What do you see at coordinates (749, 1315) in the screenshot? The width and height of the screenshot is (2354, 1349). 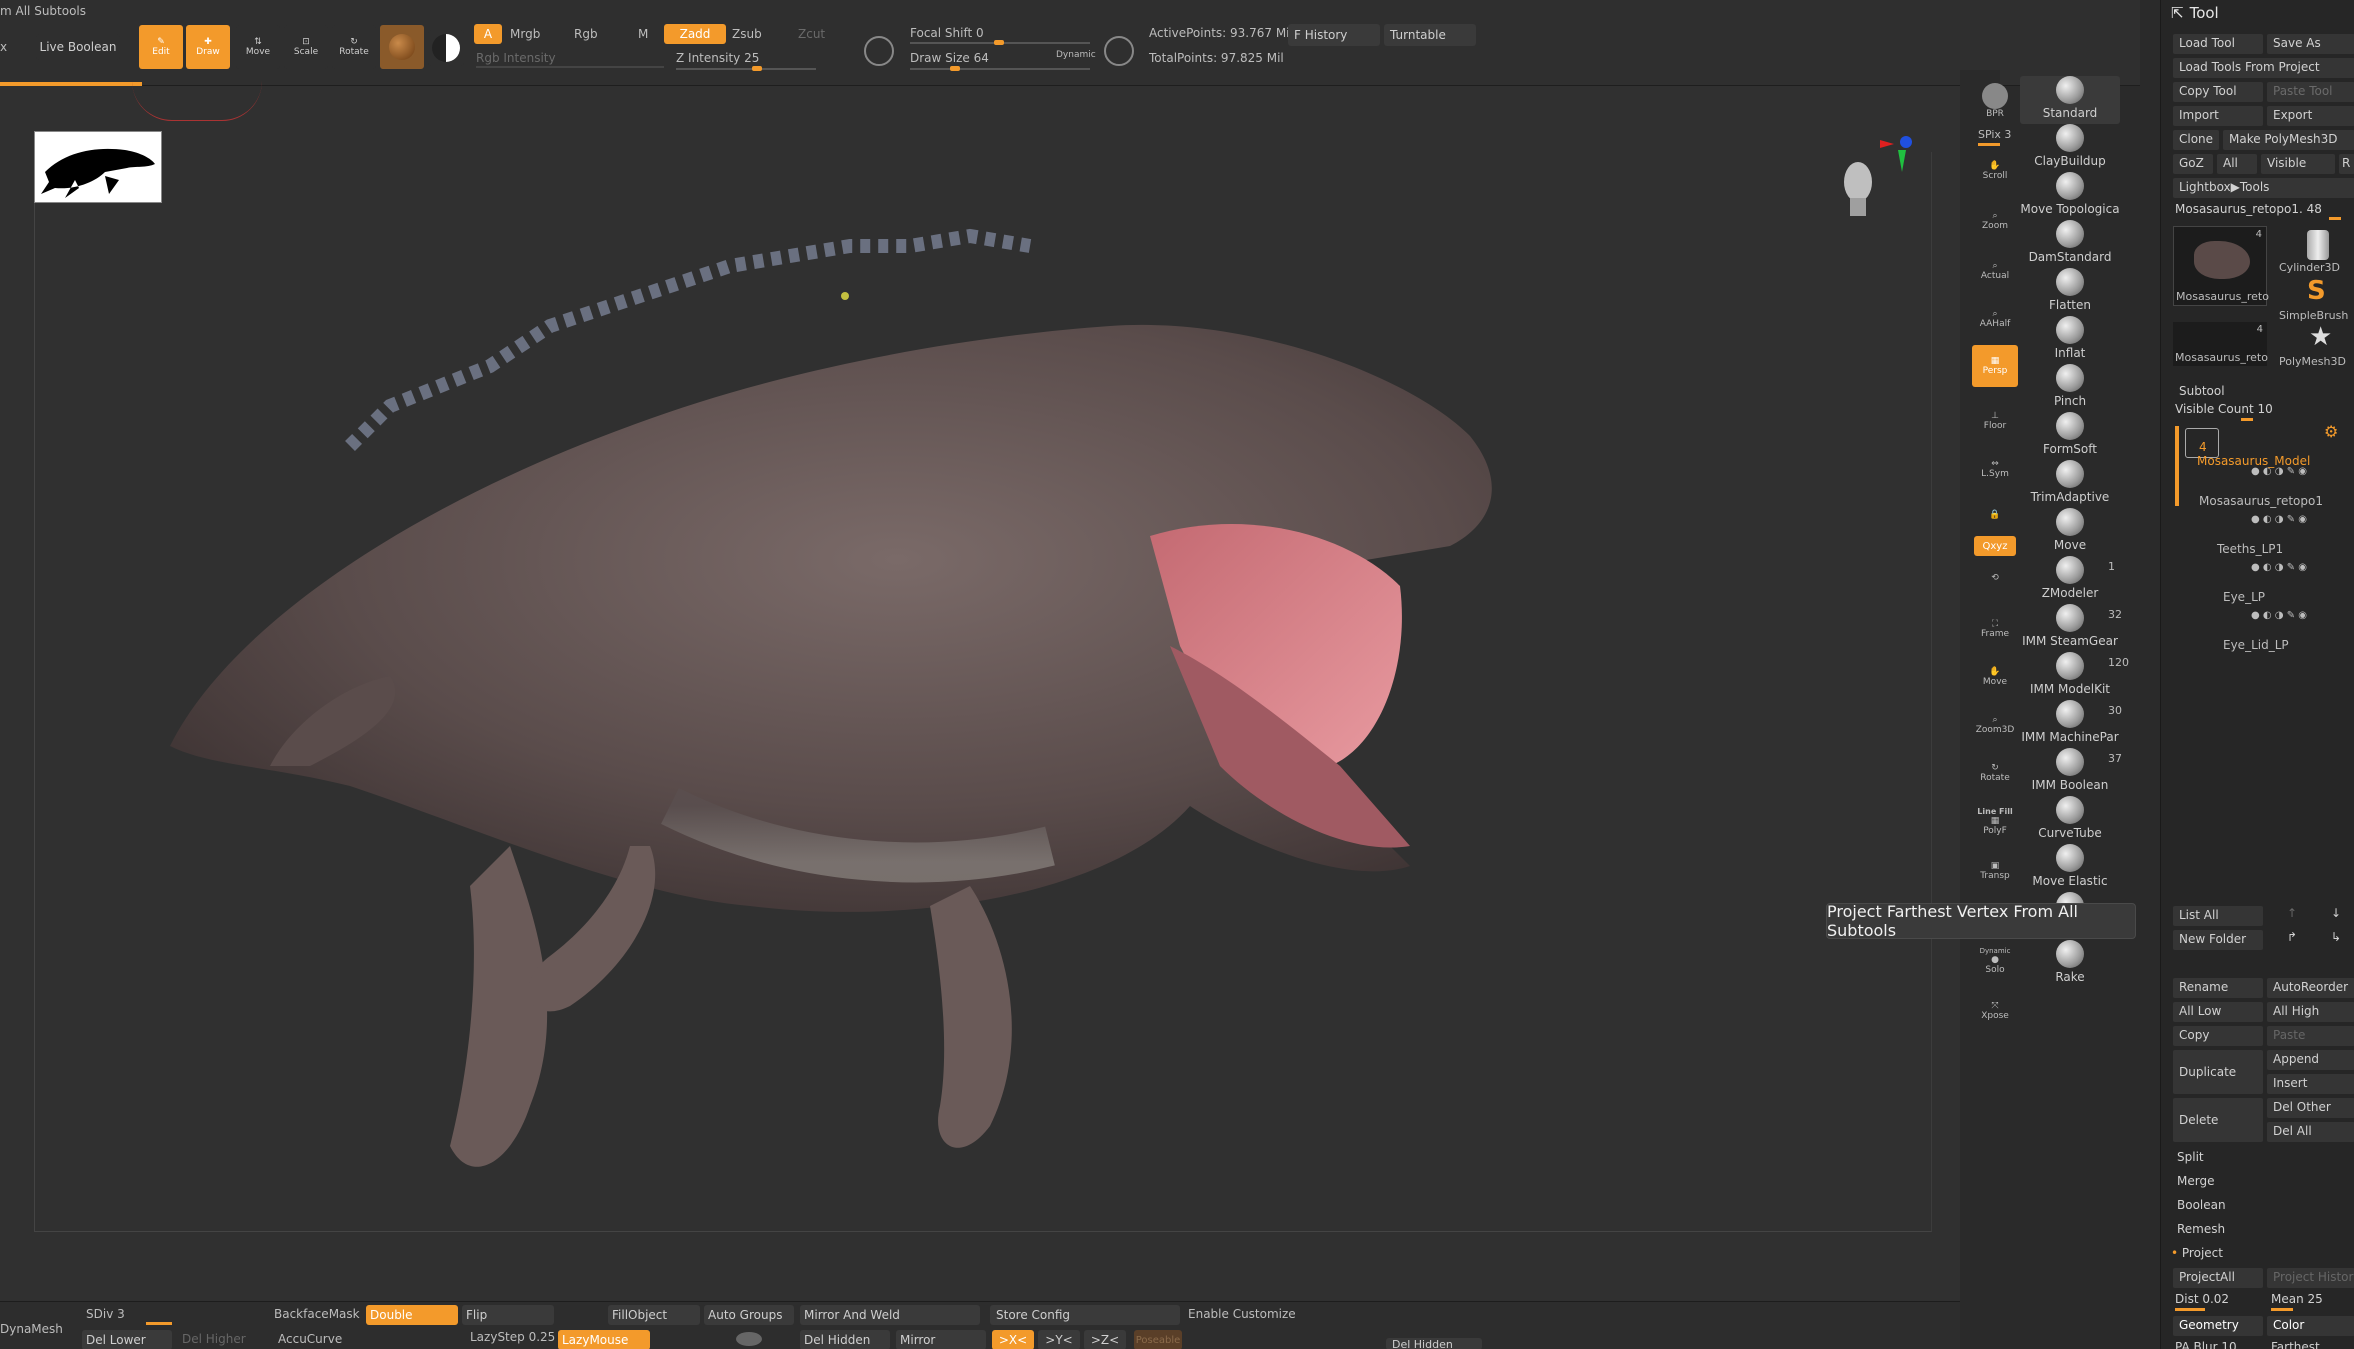 I see `auto-groups-button: Auto Groups` at bounding box center [749, 1315].